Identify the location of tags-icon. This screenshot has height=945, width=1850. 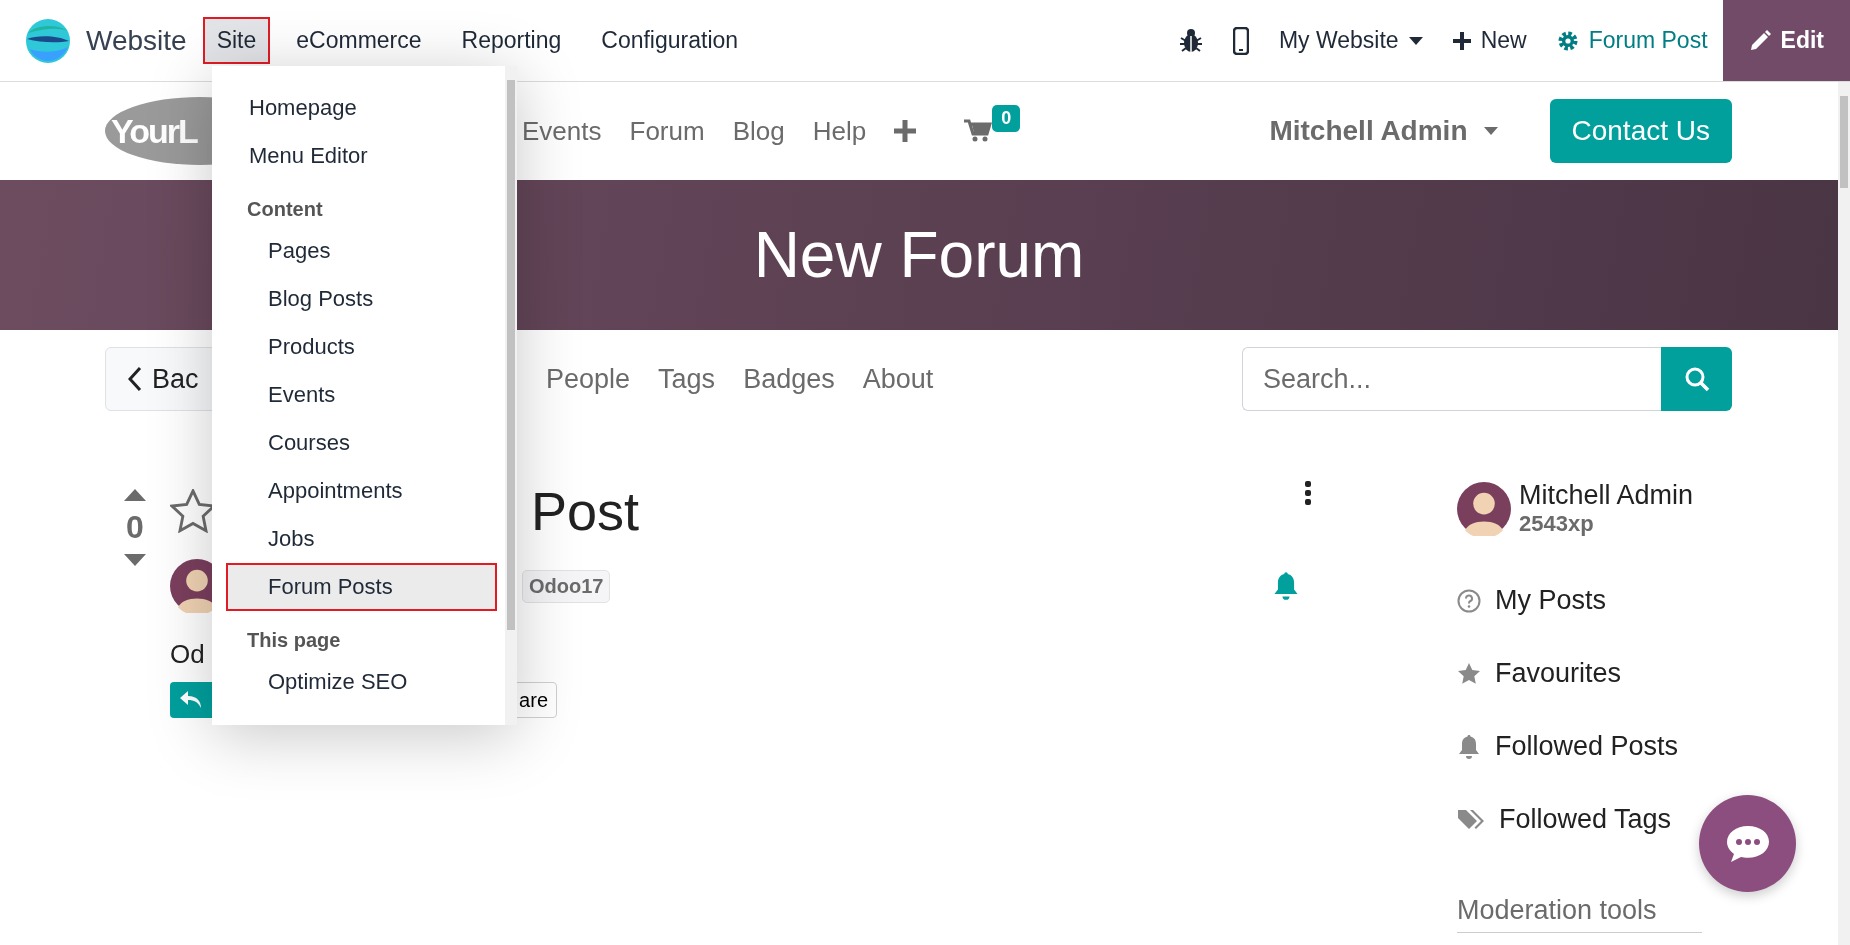
(1471, 819).